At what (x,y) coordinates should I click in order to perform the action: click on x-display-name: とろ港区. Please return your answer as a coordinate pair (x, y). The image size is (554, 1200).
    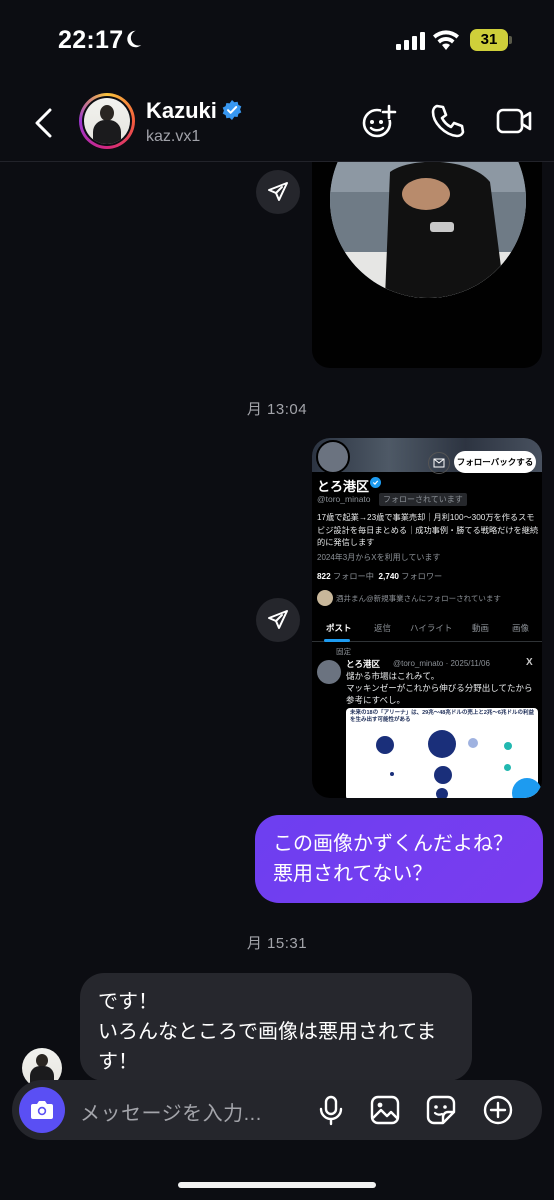
    Looking at the image, I should click on (343, 486).